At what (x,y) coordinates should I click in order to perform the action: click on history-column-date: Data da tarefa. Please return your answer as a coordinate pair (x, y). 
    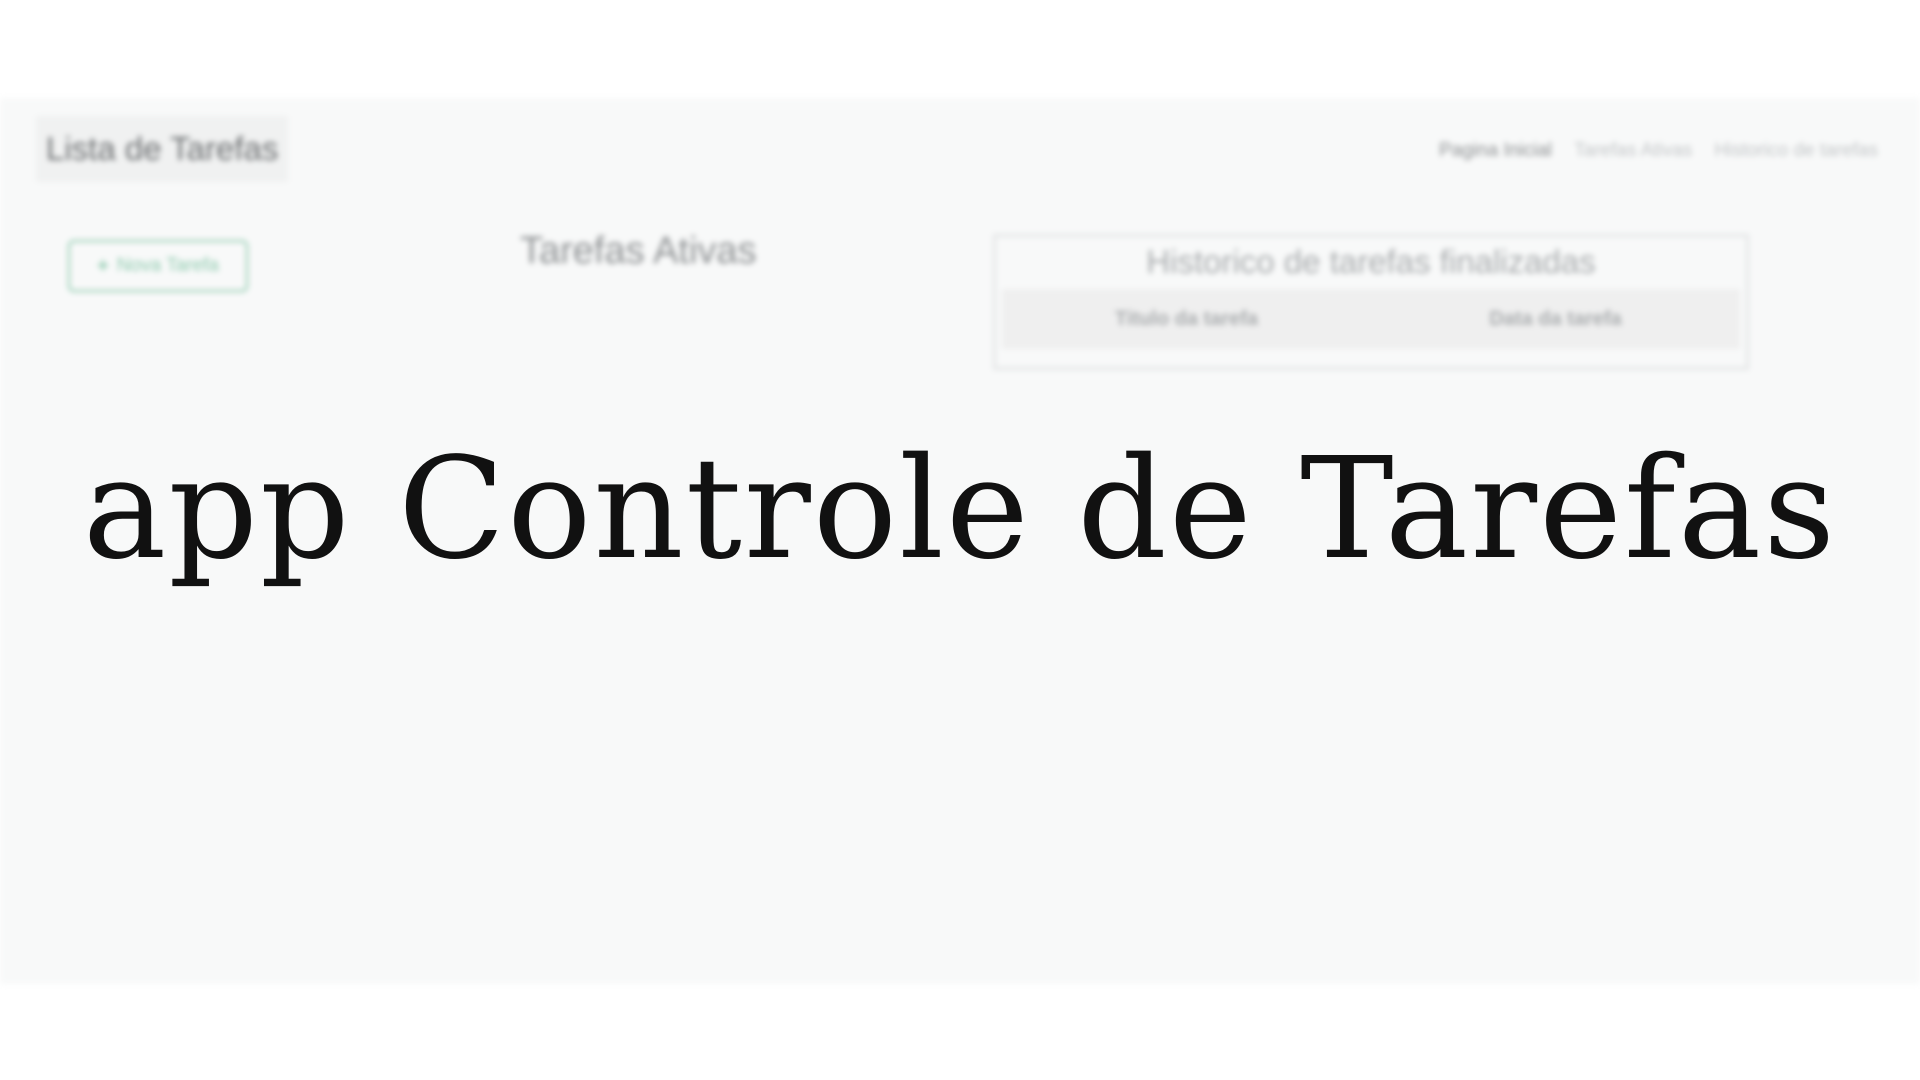
    Looking at the image, I should click on (1555, 319).